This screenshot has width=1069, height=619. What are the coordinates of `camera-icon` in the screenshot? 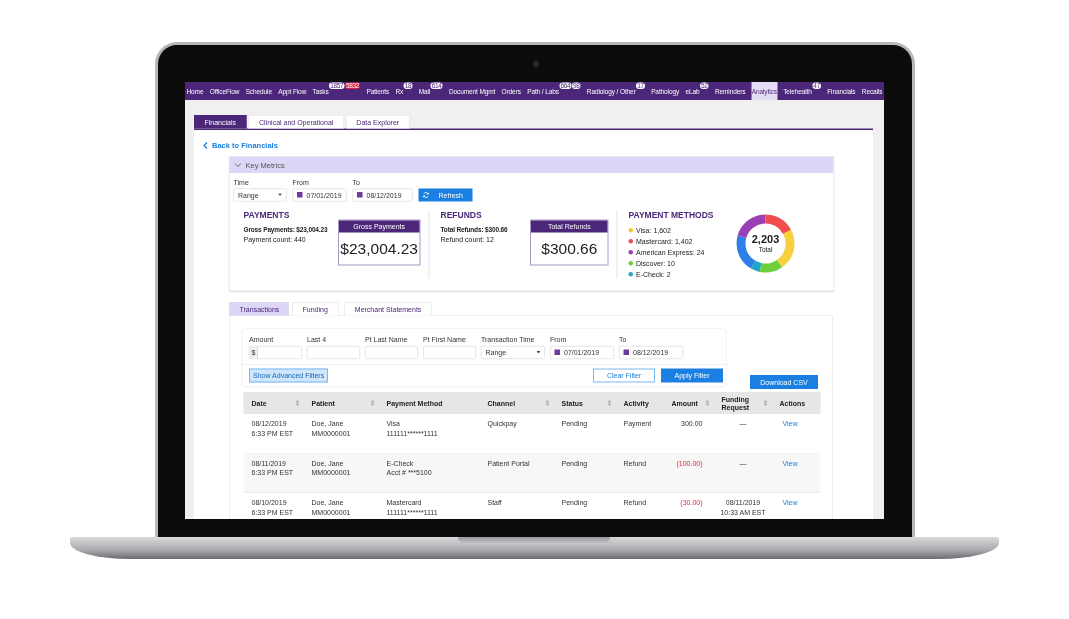 It's located at (535, 64).